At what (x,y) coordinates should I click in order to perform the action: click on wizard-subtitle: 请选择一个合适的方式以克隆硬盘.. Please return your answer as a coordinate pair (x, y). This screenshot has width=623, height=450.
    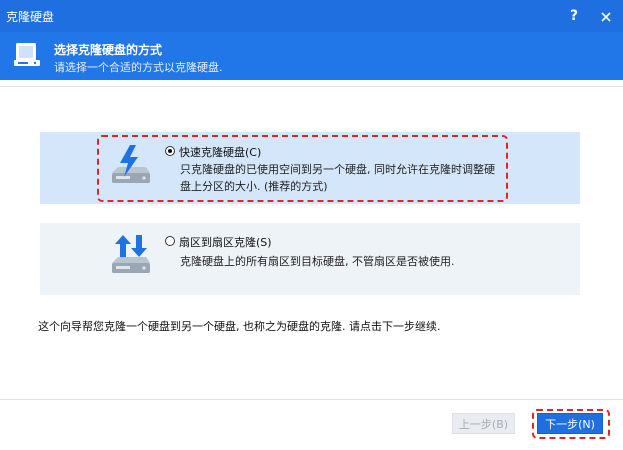
    Looking at the image, I should click on (138, 67).